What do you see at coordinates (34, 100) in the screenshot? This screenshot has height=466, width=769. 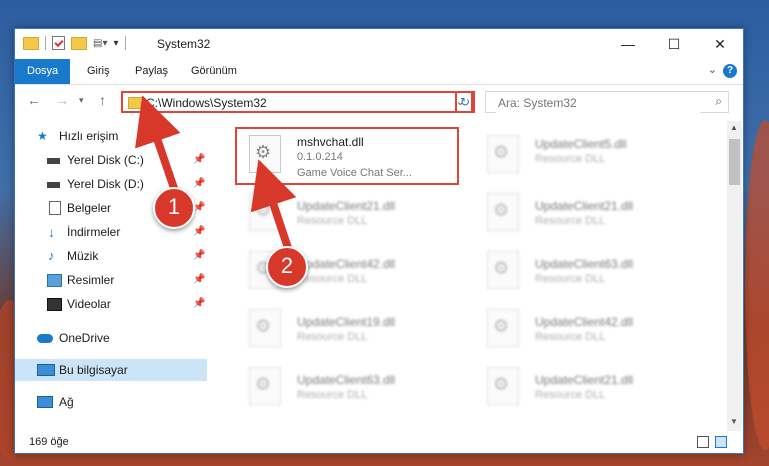 I see `back-arrow-icon: ←` at bounding box center [34, 100].